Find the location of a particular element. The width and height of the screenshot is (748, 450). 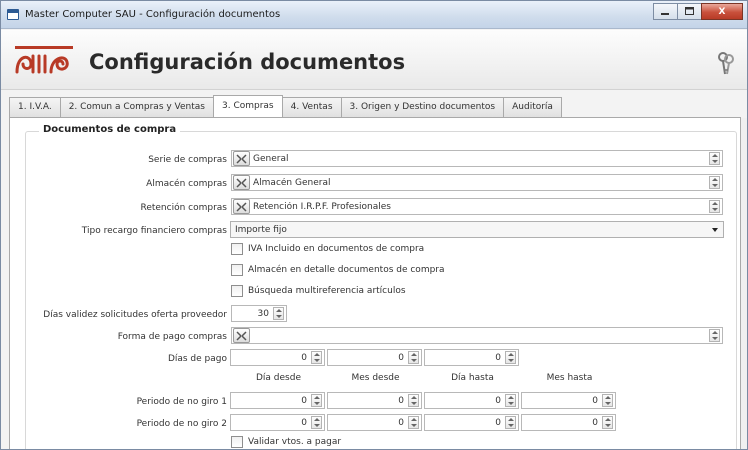

column-header-mes-desde: Mes desde is located at coordinates (375, 378).